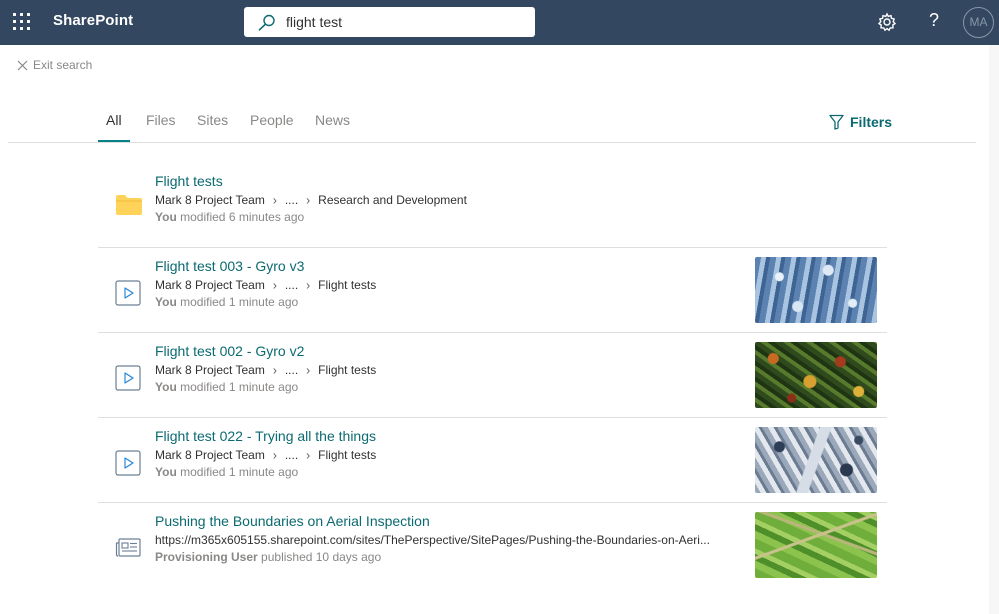  Describe the element at coordinates (129, 205) in the screenshot. I see `folder-icon` at that location.